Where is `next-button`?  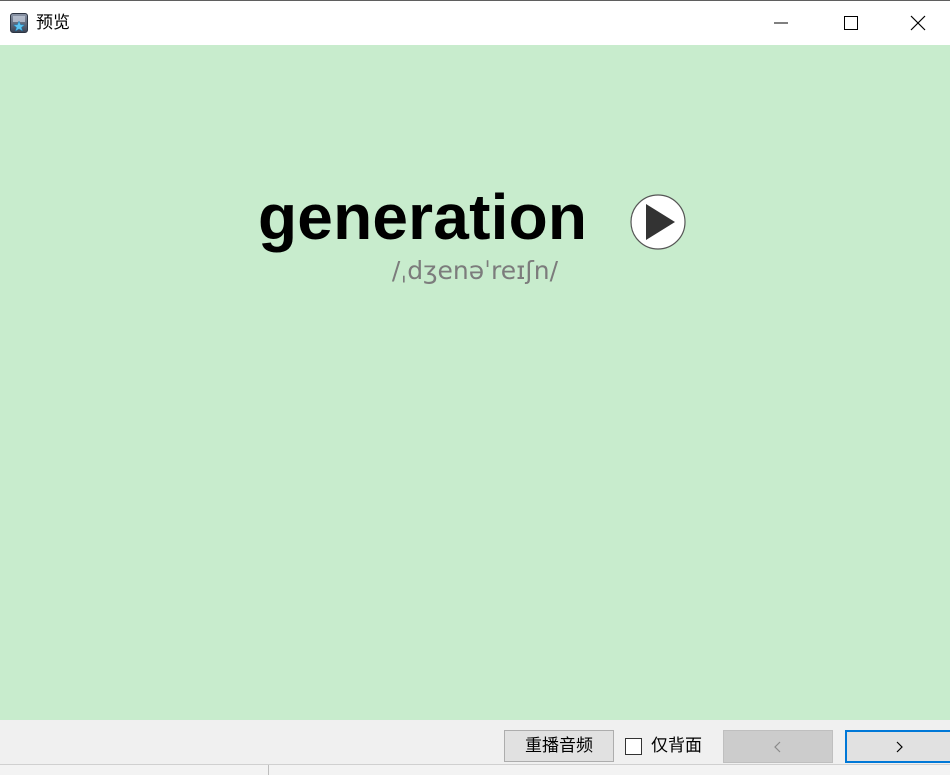
next-button is located at coordinates (897, 746).